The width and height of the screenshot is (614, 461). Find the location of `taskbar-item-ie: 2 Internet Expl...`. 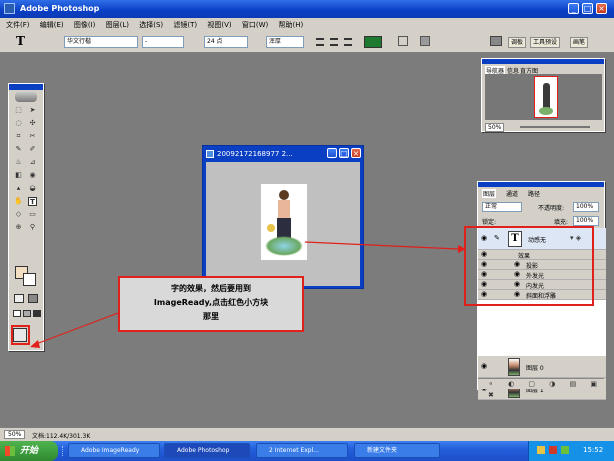

taskbar-item-ie: 2 Internet Expl... is located at coordinates (302, 450).